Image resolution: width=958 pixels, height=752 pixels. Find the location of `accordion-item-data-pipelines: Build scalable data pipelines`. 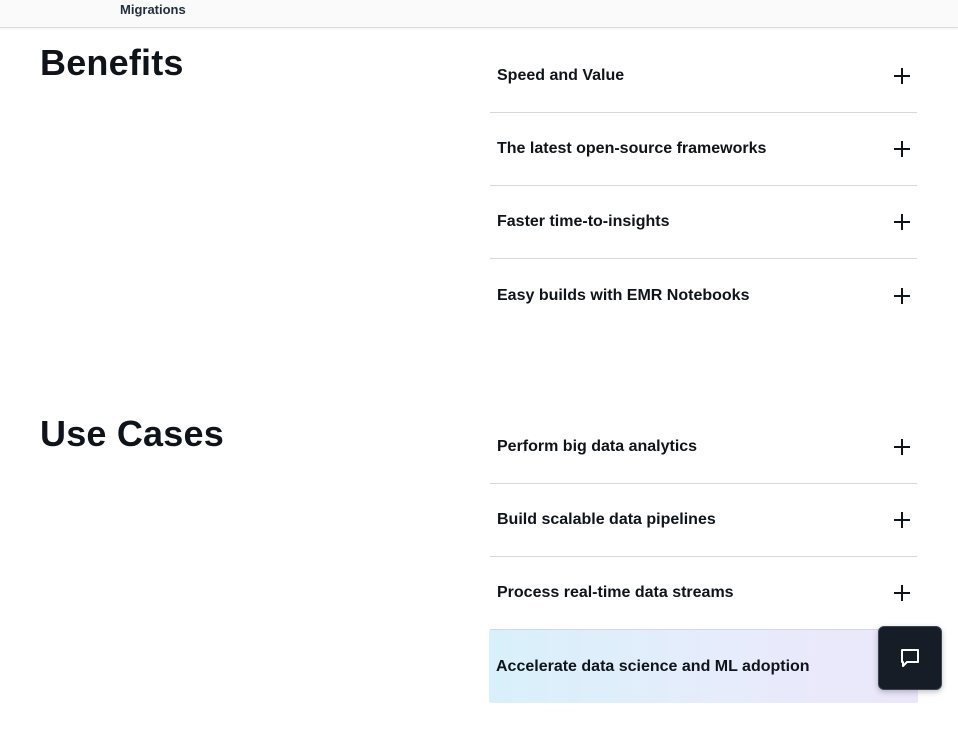

accordion-item-data-pipelines: Build scalable data pipelines is located at coordinates (703, 520).